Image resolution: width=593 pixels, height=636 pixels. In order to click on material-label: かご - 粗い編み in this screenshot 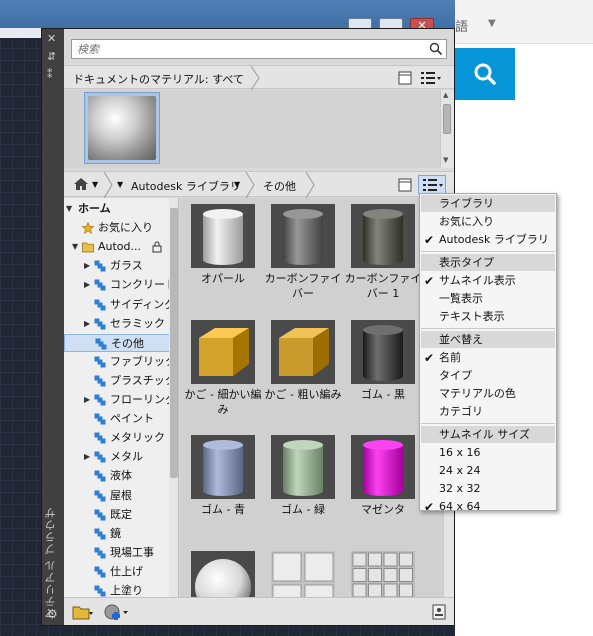, I will do `click(303, 394)`.